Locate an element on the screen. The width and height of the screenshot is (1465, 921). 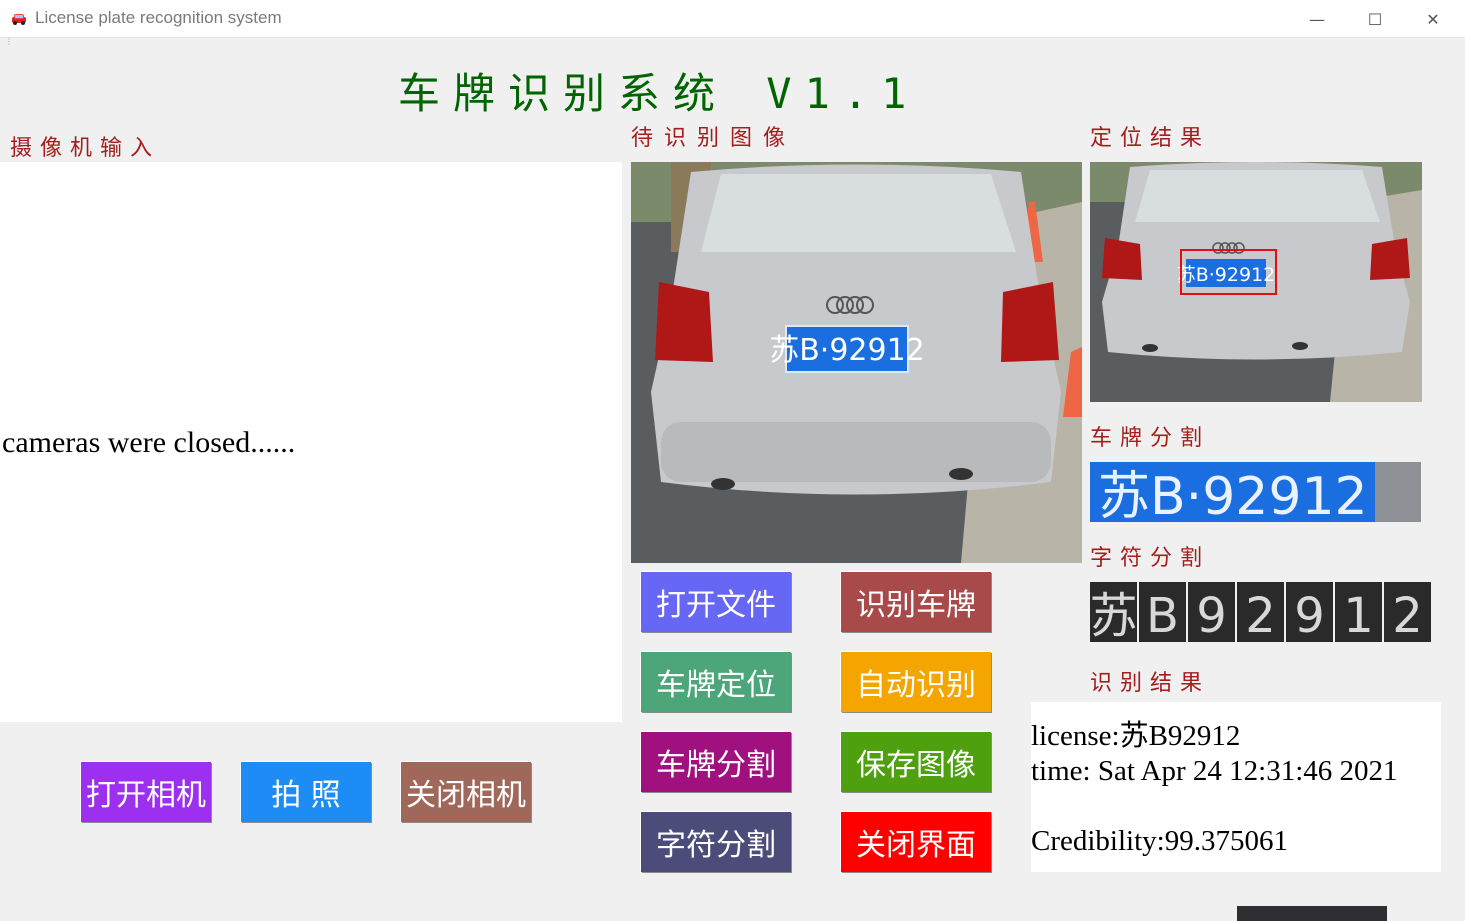
app-title: 车牌识别系统 V1.1 is located at coordinates (659, 93).